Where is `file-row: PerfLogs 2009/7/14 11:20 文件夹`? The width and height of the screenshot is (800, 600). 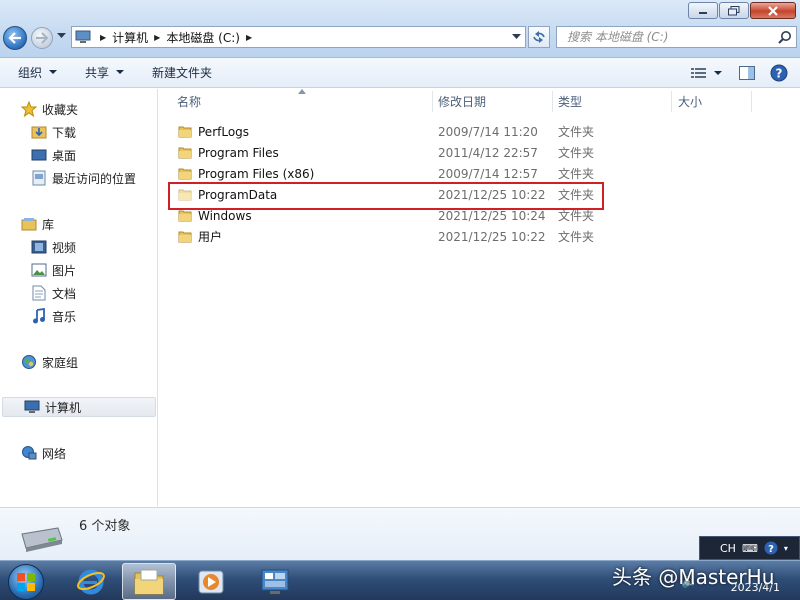 file-row: PerfLogs 2009/7/14 11:20 文件夹 is located at coordinates (479, 131).